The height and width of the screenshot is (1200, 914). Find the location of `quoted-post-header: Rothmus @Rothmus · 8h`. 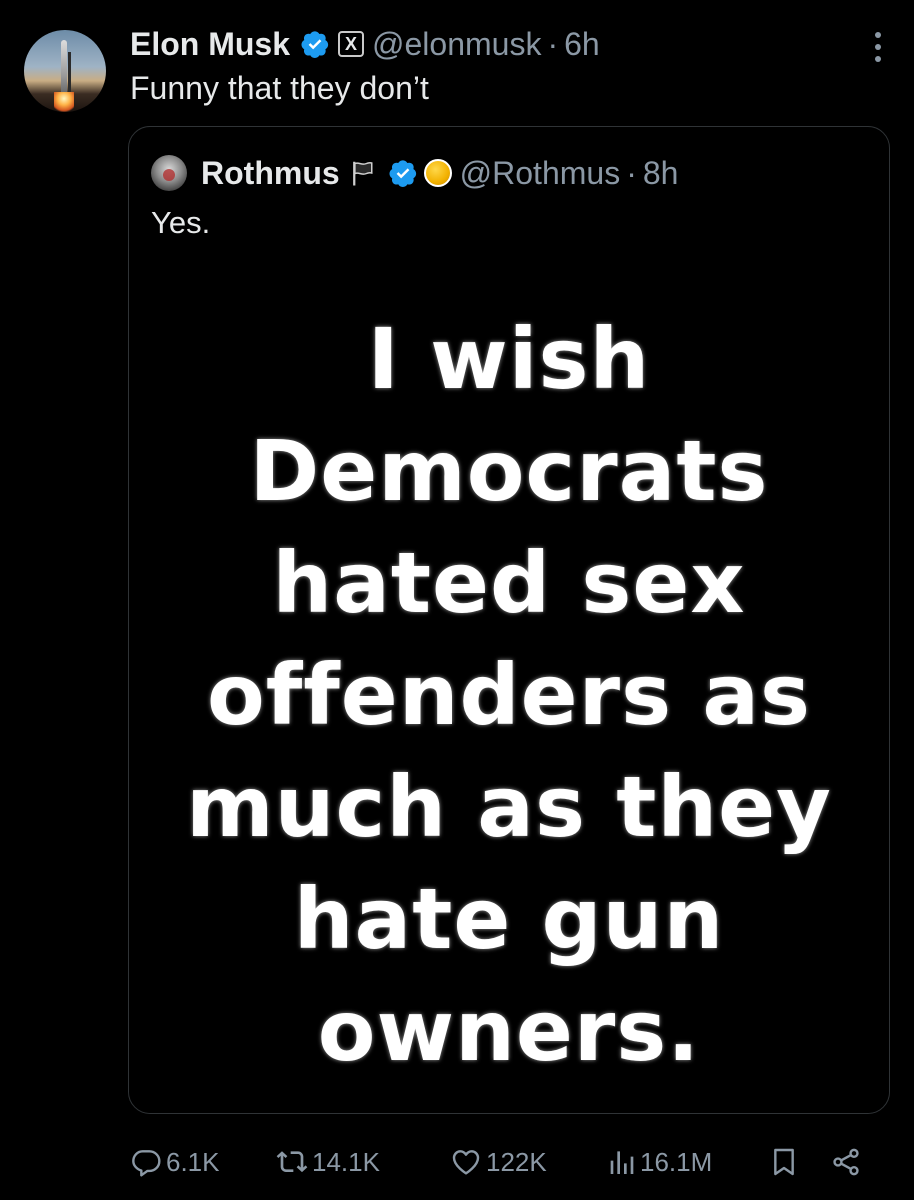

quoted-post-header: Rothmus @Rothmus · 8h is located at coordinates (414, 173).